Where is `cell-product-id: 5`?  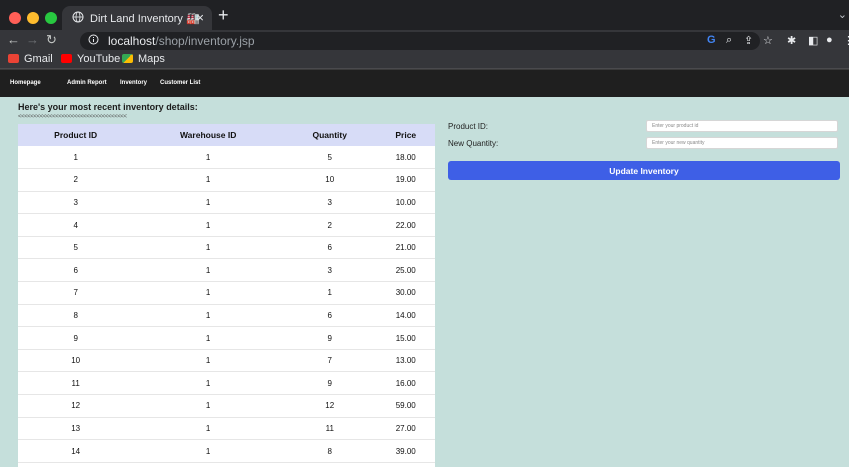 cell-product-id: 5 is located at coordinates (75, 248).